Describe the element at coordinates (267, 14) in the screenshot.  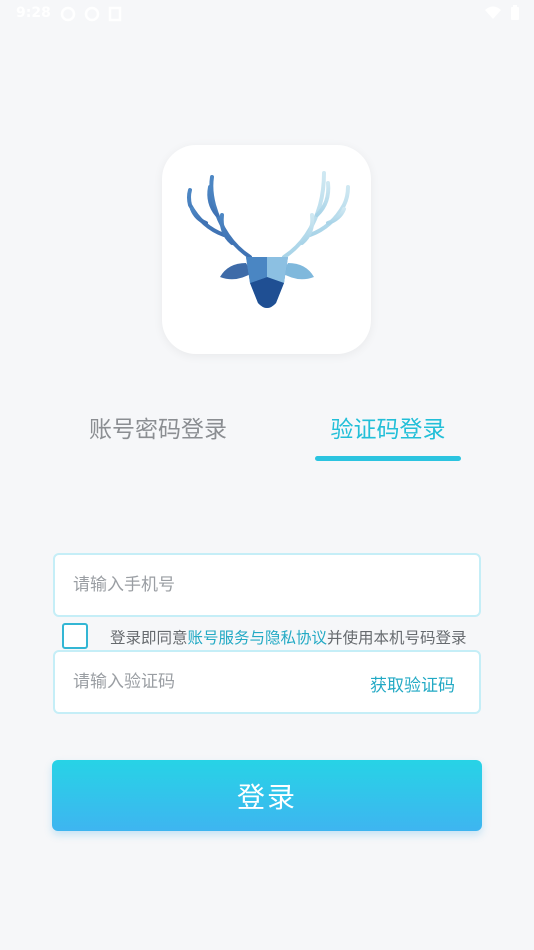
I see `status-bar: 9:28` at that location.